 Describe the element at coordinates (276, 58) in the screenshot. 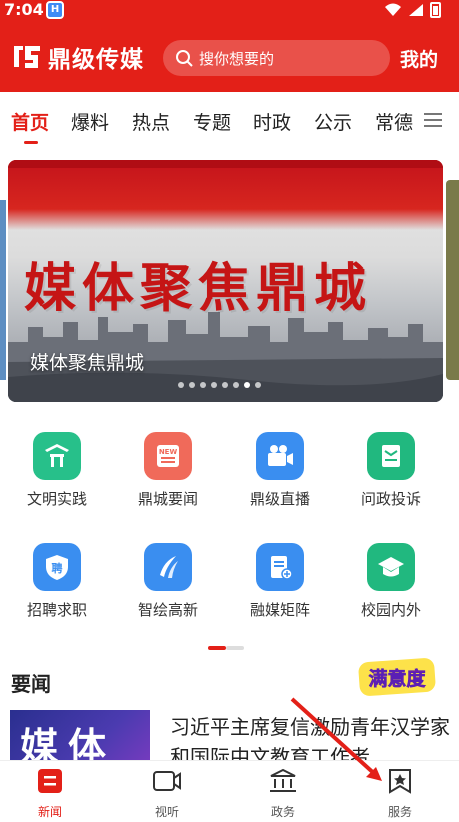

I see `search-bar: 搜你想要的` at that location.